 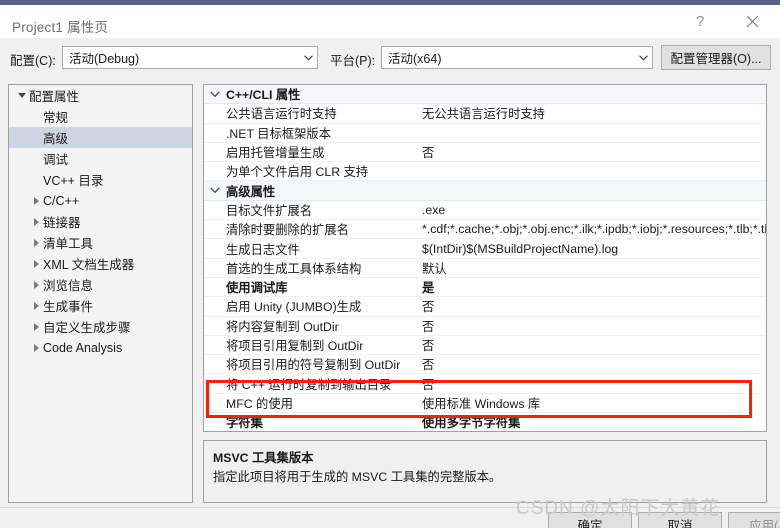 What do you see at coordinates (60, 27) in the screenshot?
I see `window-title: Project1 属性页` at bounding box center [60, 27].